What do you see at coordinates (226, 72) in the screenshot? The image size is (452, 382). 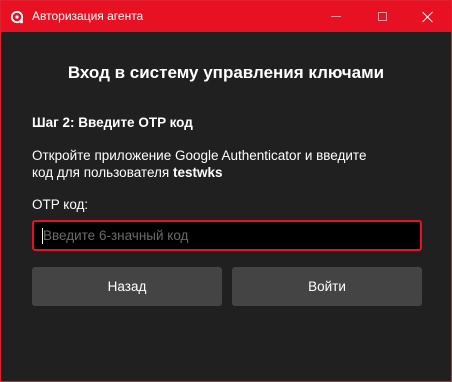 I see `page-title: Вход в систему управления ключами` at bounding box center [226, 72].